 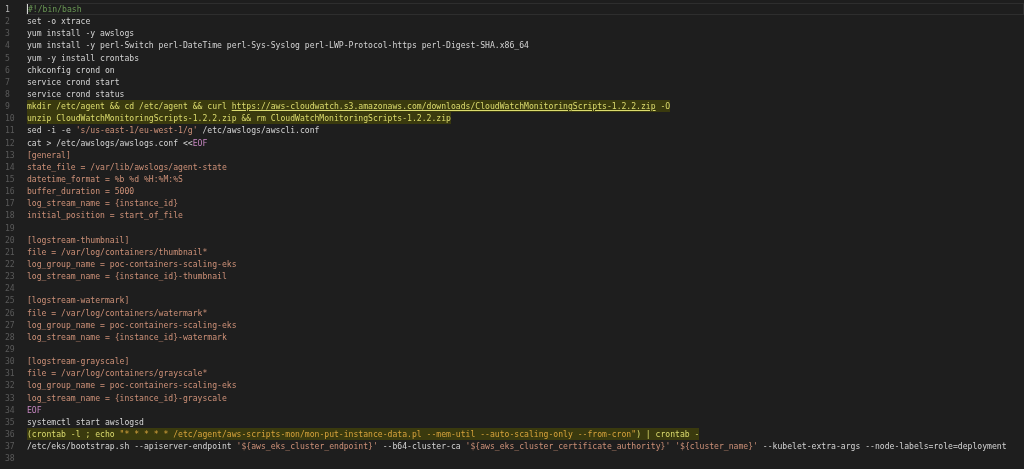 What do you see at coordinates (78, 361) in the screenshot?
I see `code-line: [logstream-grayscale]` at bounding box center [78, 361].